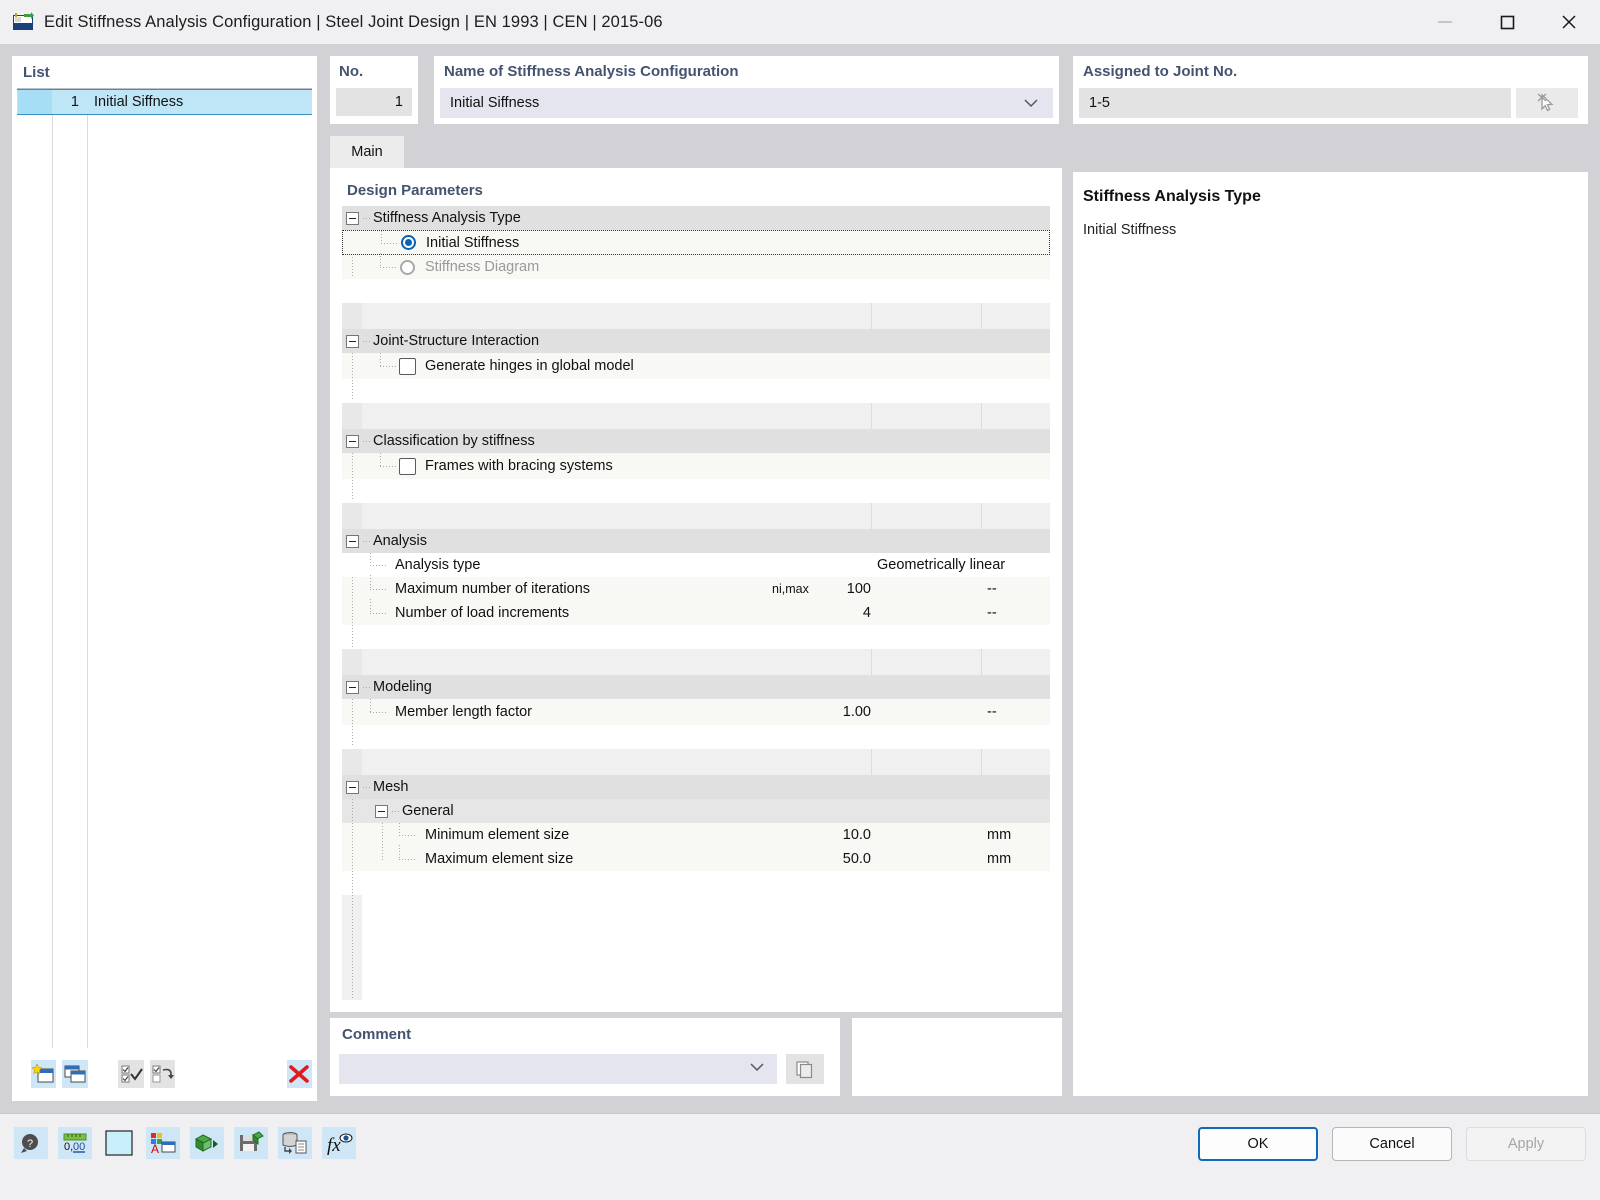 The width and height of the screenshot is (1600, 1200). Describe the element at coordinates (351, 71) in the screenshot. I see `no-label: No.` at that location.